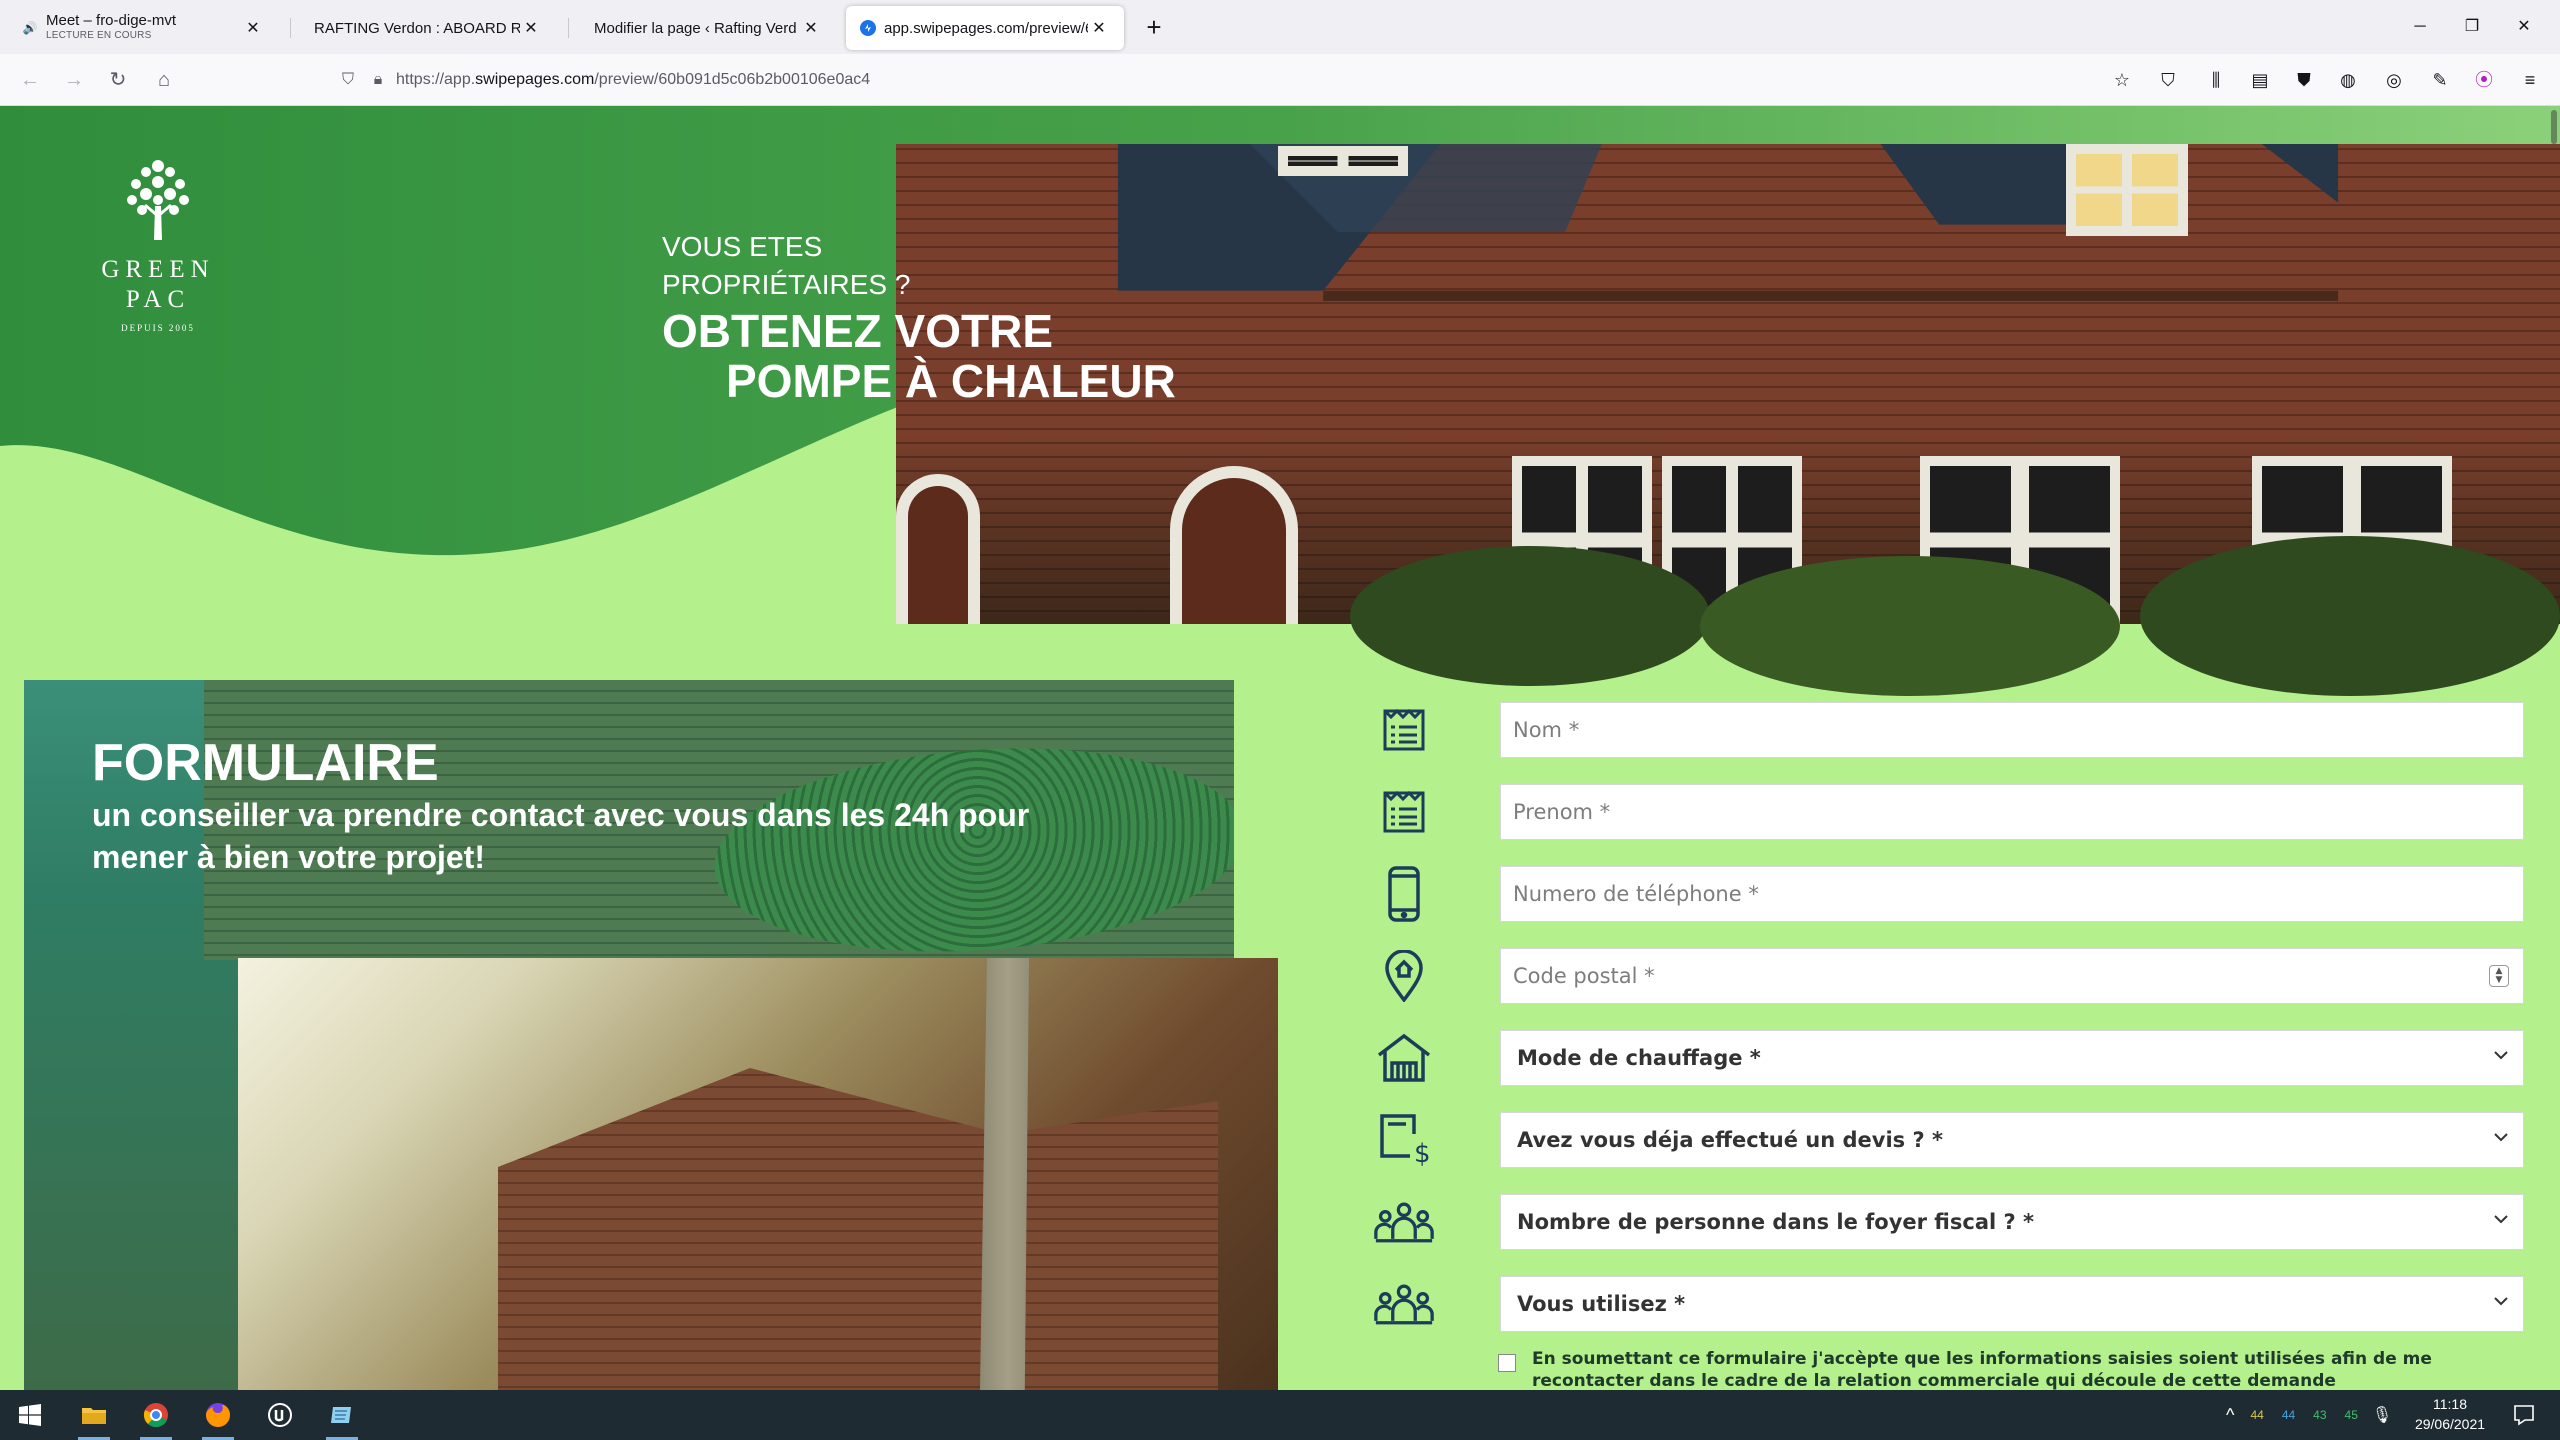 This screenshot has height=1440, width=2560. What do you see at coordinates (1404, 976) in the screenshot?
I see `location-pin-icon` at bounding box center [1404, 976].